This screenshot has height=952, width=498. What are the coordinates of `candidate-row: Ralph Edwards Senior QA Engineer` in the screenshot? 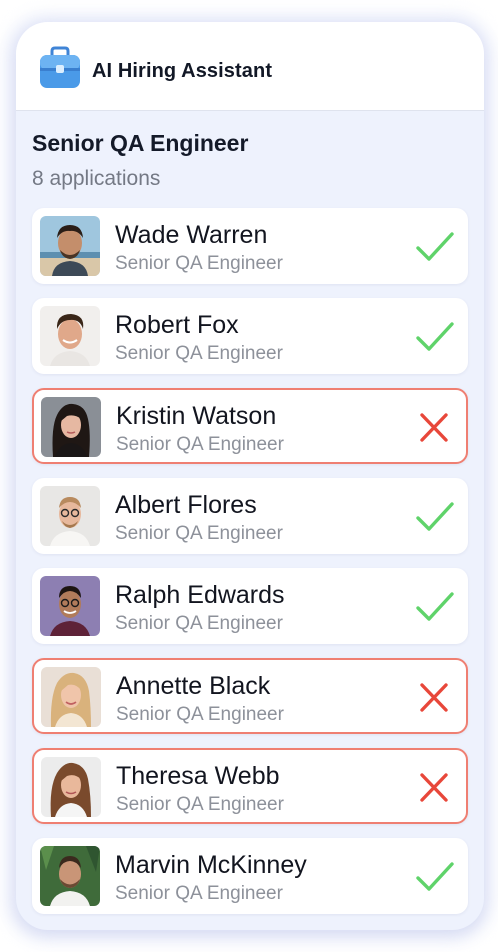 It's located at (250, 606).